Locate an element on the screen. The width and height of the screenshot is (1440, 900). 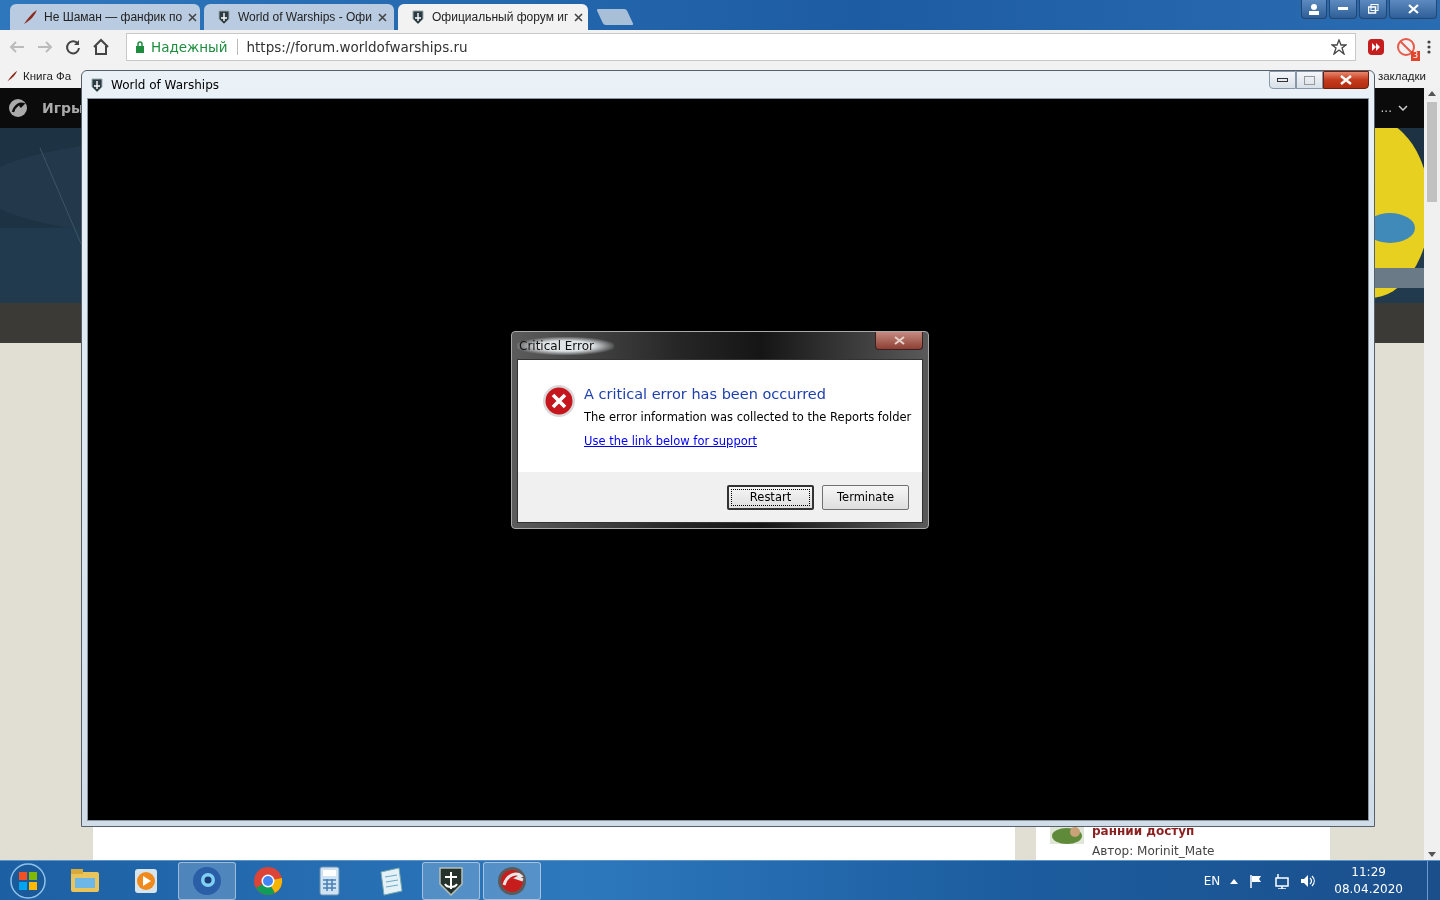
restore-icon is located at coordinates (1373, 9).